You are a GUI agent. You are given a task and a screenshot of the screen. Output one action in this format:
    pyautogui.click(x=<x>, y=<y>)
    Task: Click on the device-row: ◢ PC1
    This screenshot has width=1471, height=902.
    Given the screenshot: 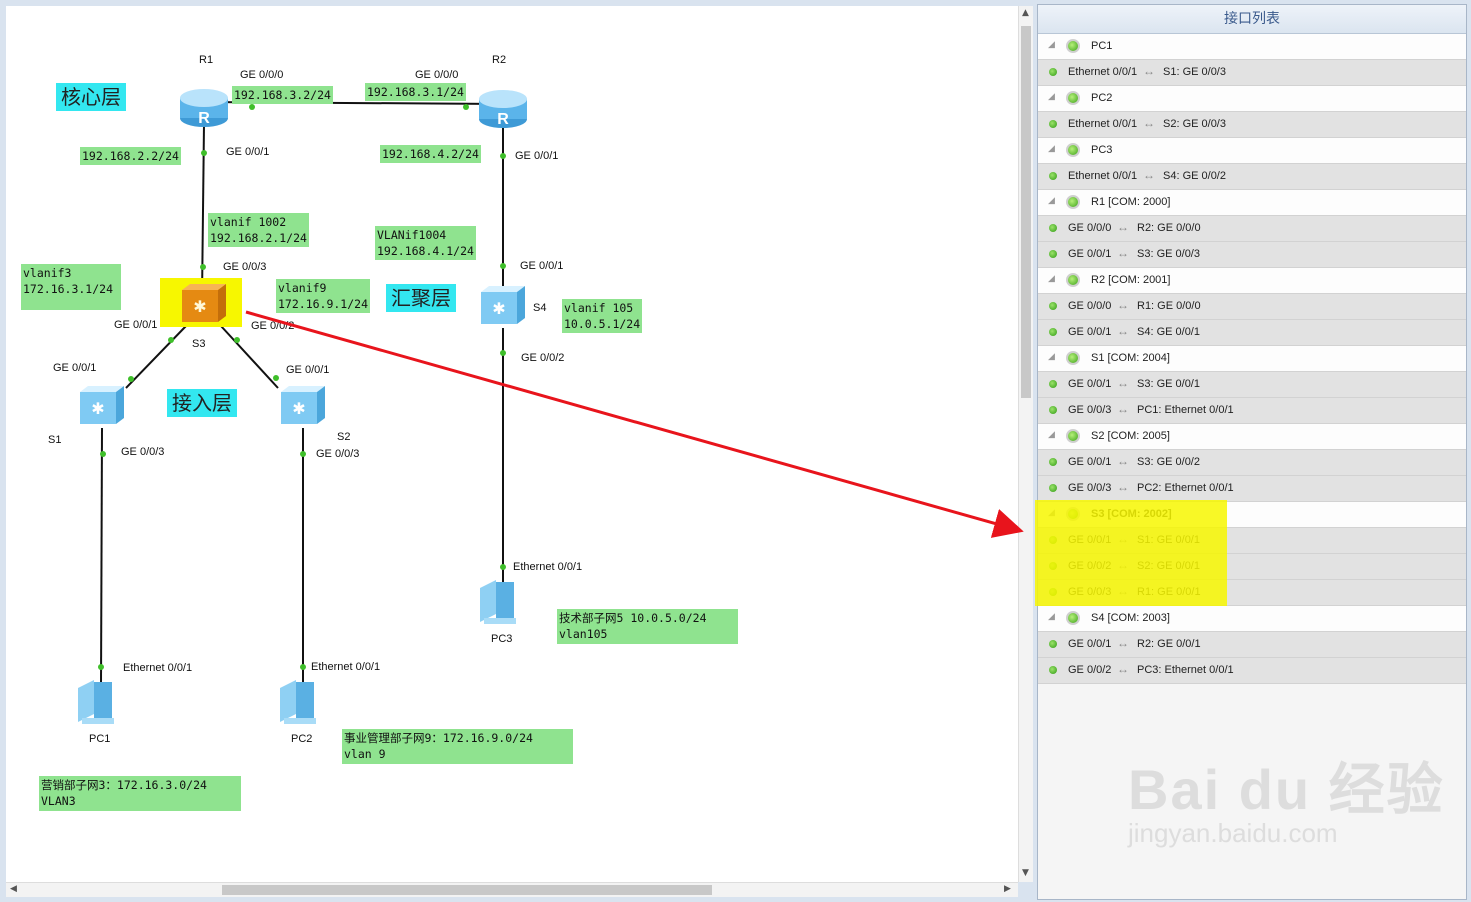 What is the action you would take?
    pyautogui.click(x=1252, y=47)
    